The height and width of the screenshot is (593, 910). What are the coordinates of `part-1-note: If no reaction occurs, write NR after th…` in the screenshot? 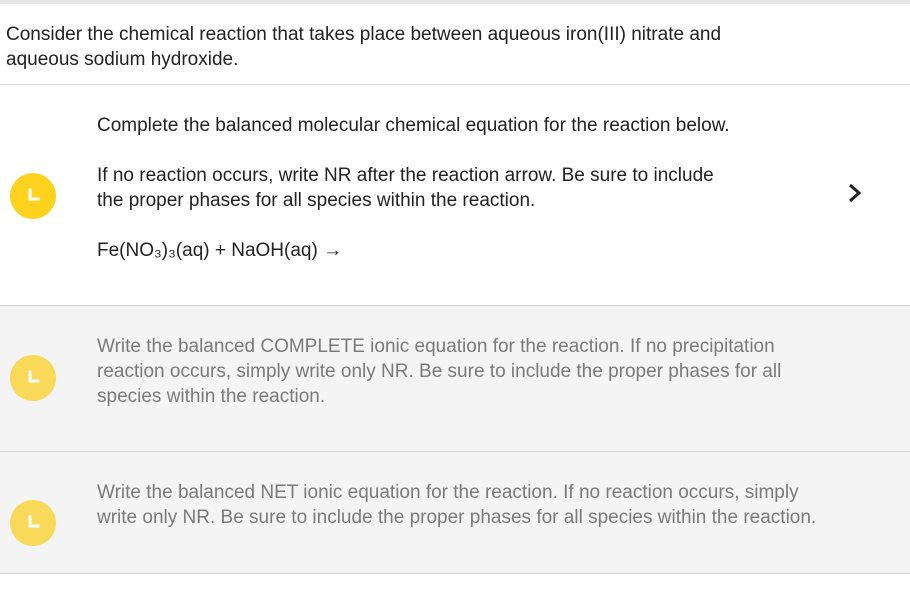 It's located at (498, 188).